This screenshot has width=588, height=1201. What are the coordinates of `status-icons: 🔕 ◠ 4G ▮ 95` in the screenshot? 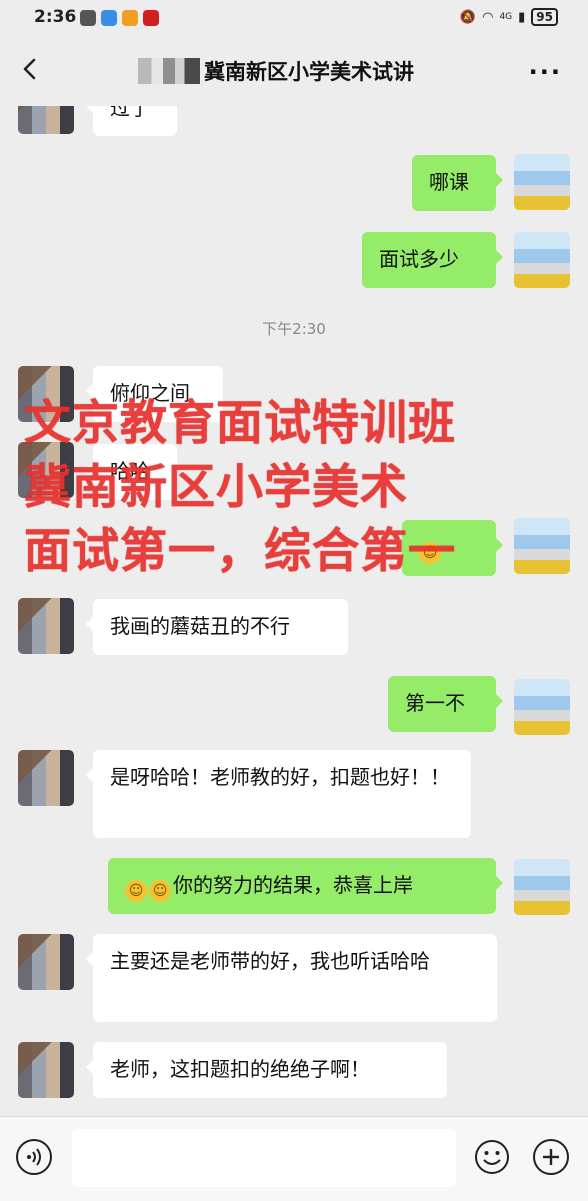 It's located at (509, 17).